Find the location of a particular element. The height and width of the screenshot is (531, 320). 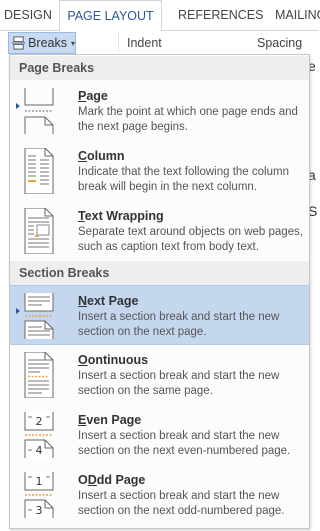

even-page-bottom-number: 4 is located at coordinates (39, 450).